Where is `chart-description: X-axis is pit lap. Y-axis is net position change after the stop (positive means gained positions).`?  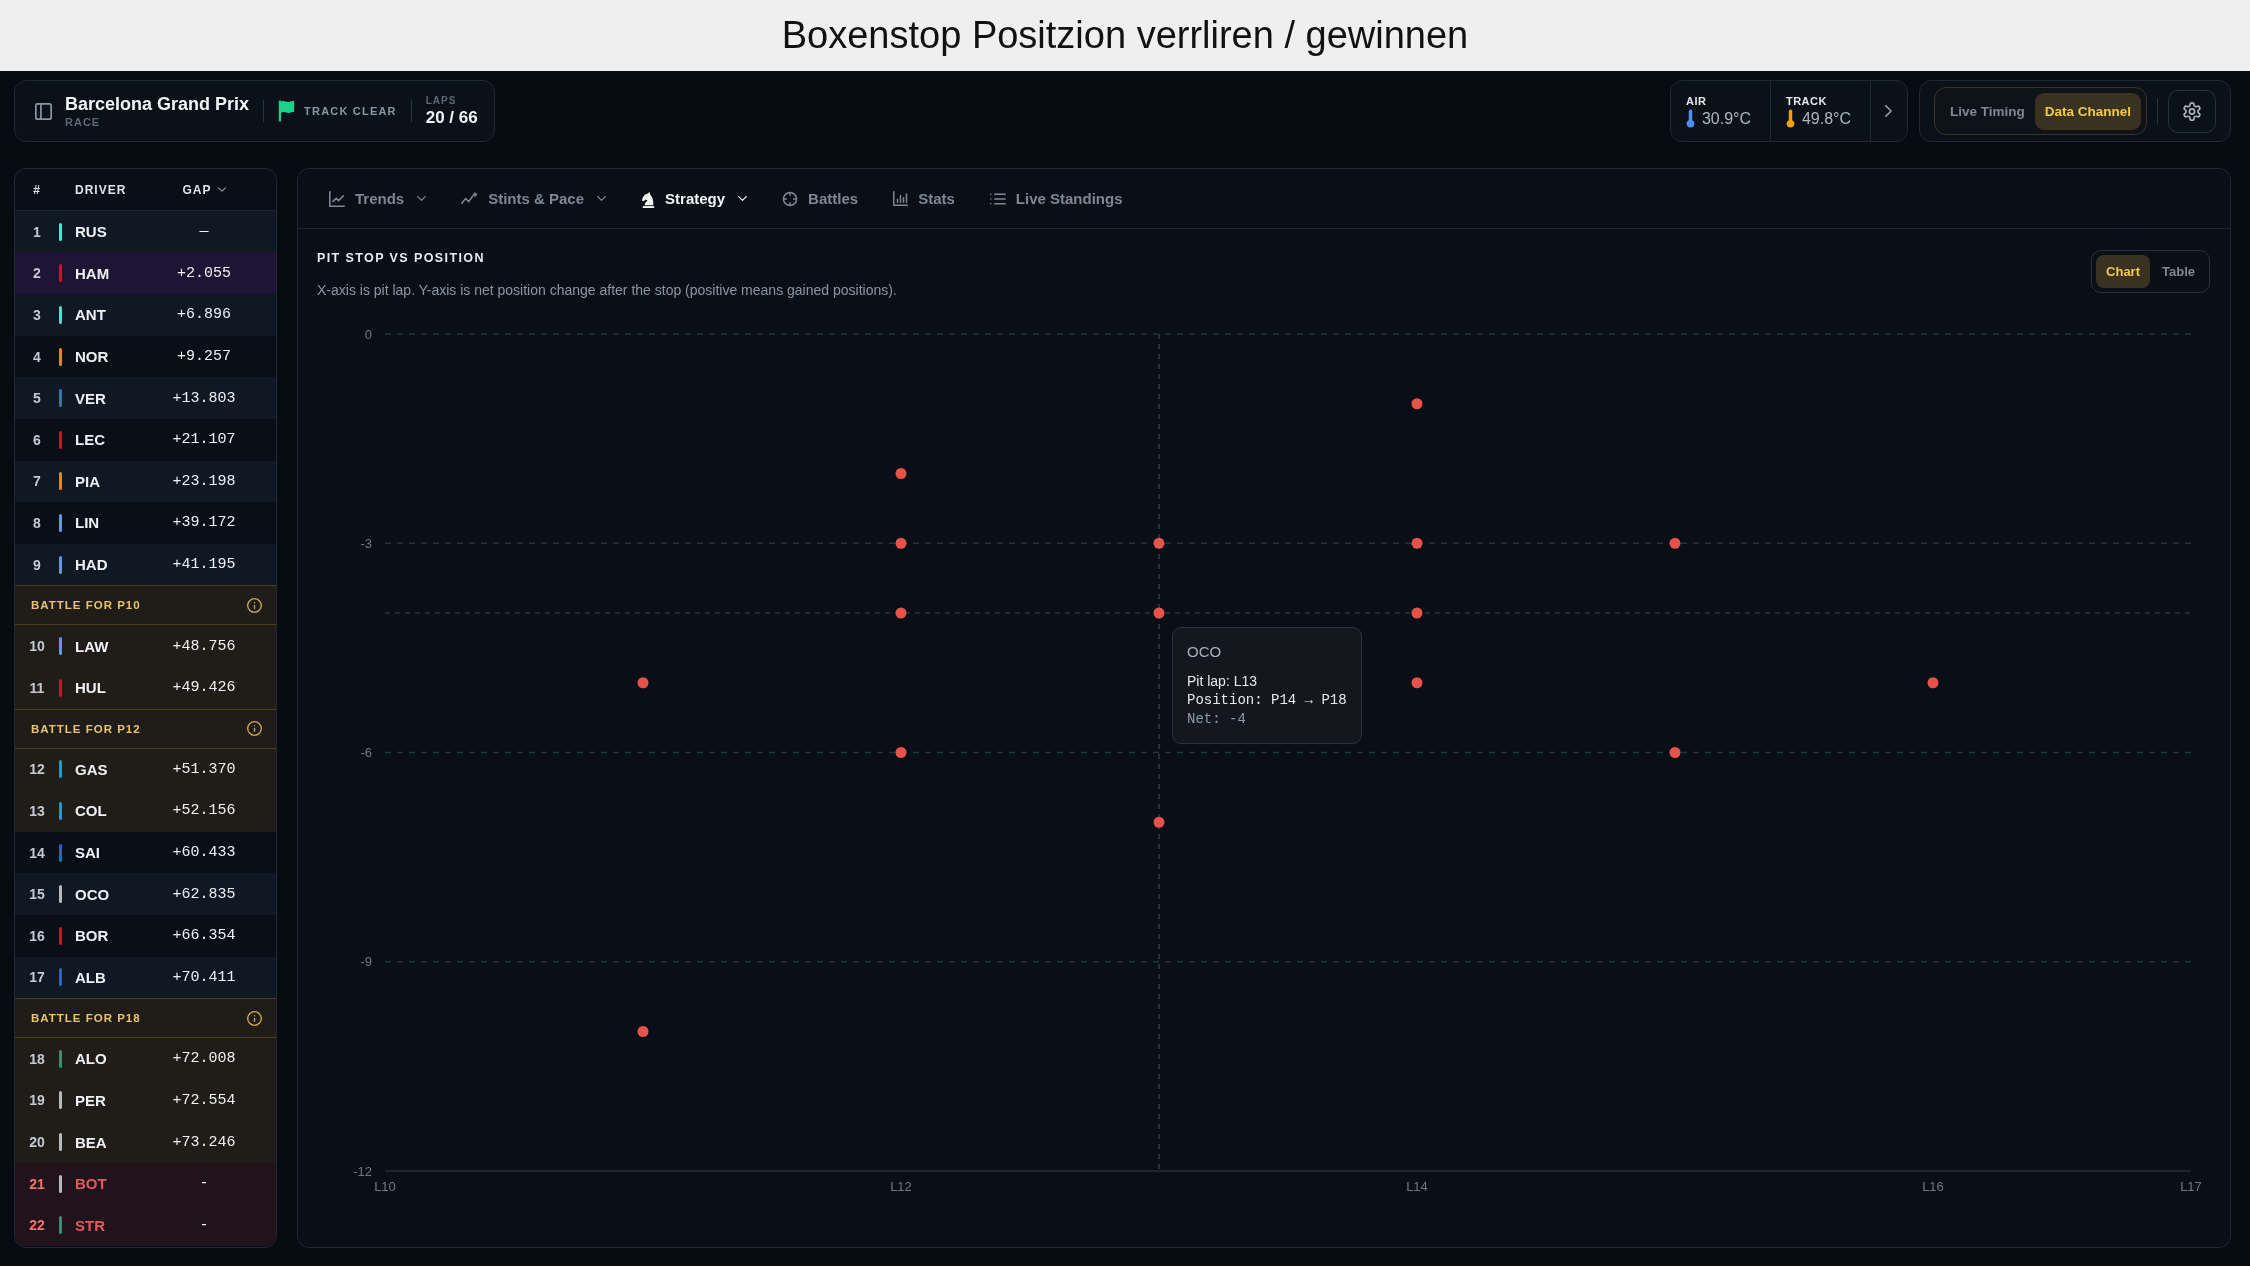 chart-description: X-axis is pit lap. Y-axis is net position change after the stop (positive means gained positions). is located at coordinates (607, 290).